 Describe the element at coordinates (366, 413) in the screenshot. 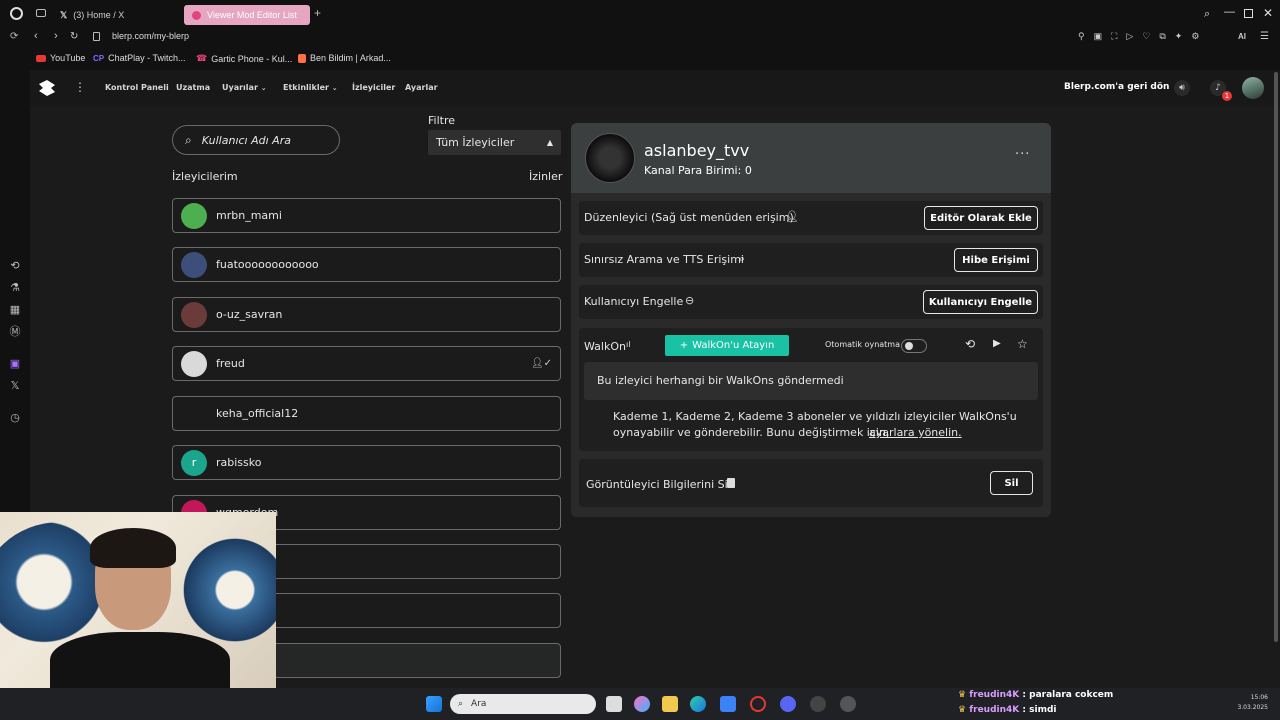

I see `viewer-row: keha_official12` at that location.